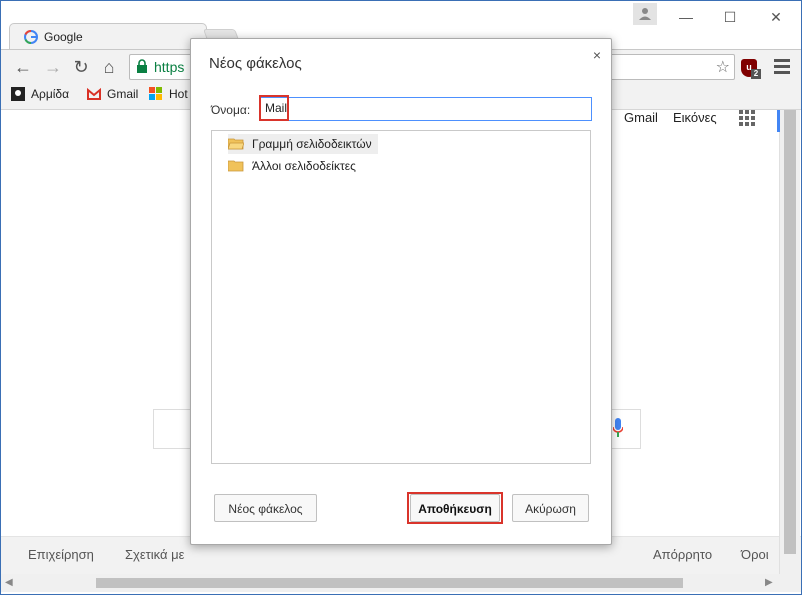 The image size is (802, 595). What do you see at coordinates (778, 121) in the screenshot?
I see `scroll-indicator` at bounding box center [778, 121].